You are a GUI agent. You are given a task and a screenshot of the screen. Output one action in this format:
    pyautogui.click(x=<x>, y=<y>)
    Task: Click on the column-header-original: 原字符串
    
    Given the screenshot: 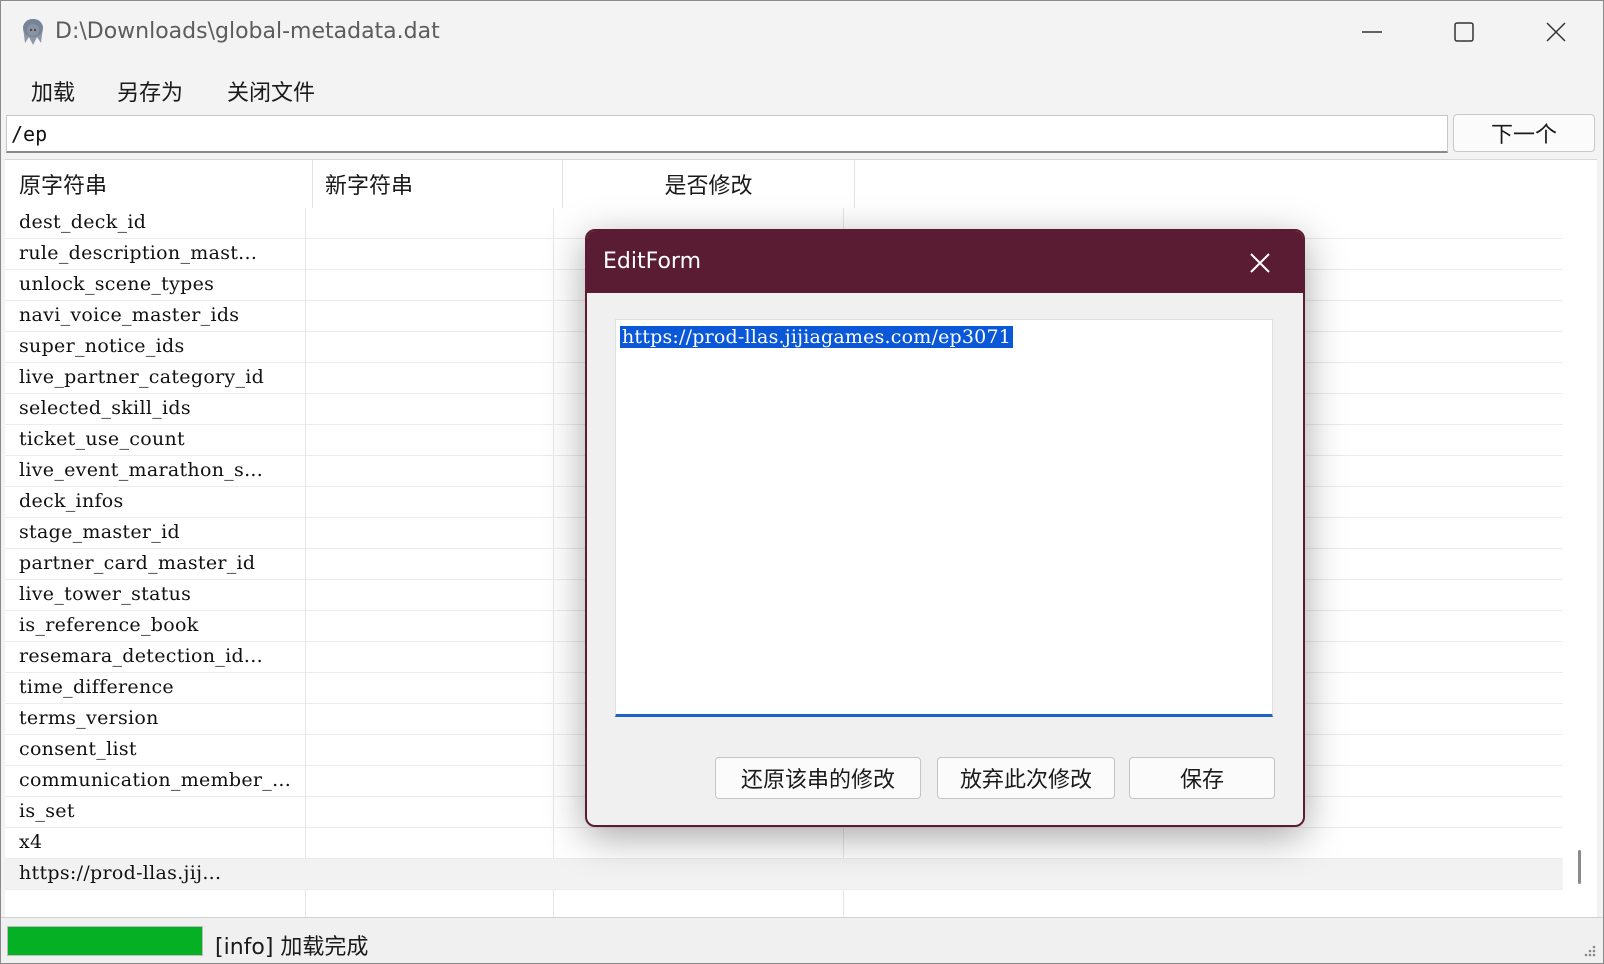 What is the action you would take?
    pyautogui.click(x=159, y=184)
    